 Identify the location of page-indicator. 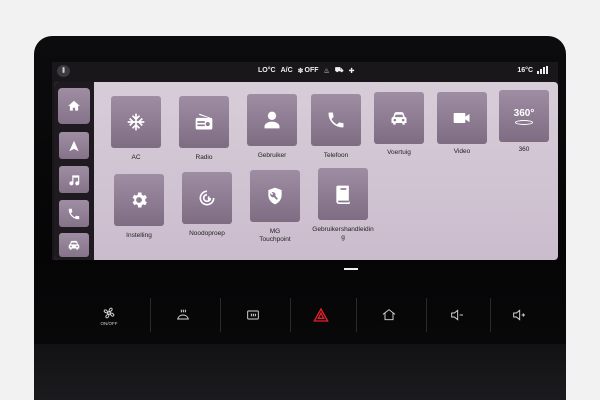
(351, 269).